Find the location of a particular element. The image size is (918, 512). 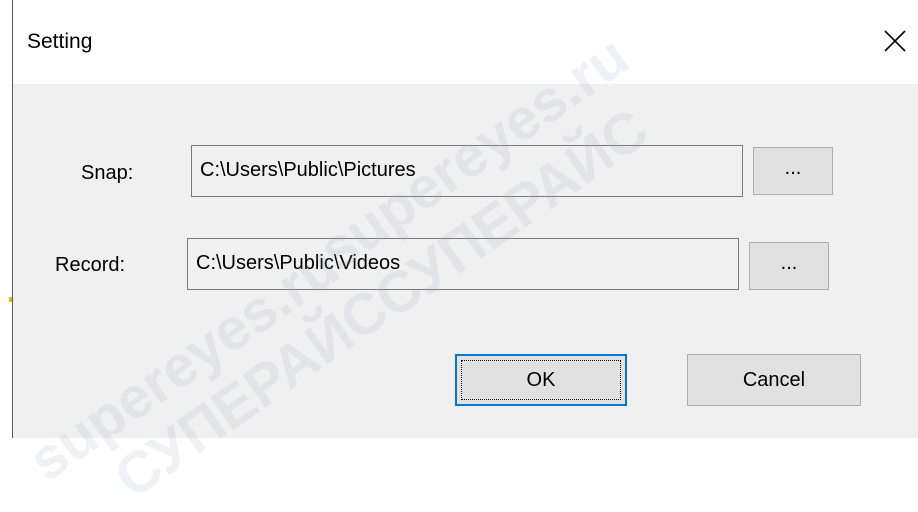

snap-path-field: C:\Users\Public\Pictures is located at coordinates (467, 171).